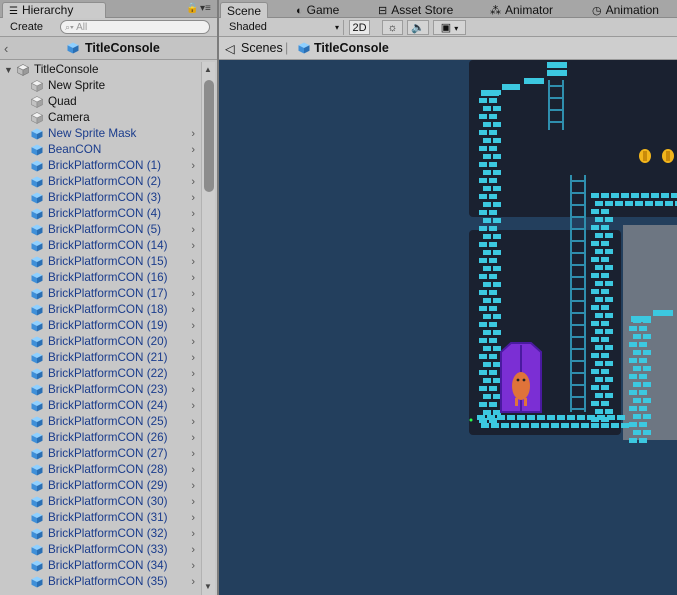  I want to click on tree-item: BrickPlatformCON (23) ›, so click(100, 390).